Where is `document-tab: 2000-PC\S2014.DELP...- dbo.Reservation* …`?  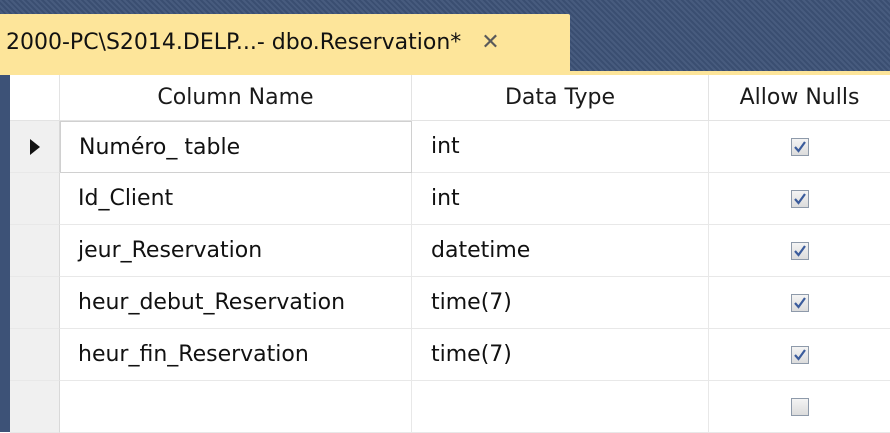 document-tab: 2000-PC\S2014.DELP...- dbo.Reservation* … is located at coordinates (285, 42).